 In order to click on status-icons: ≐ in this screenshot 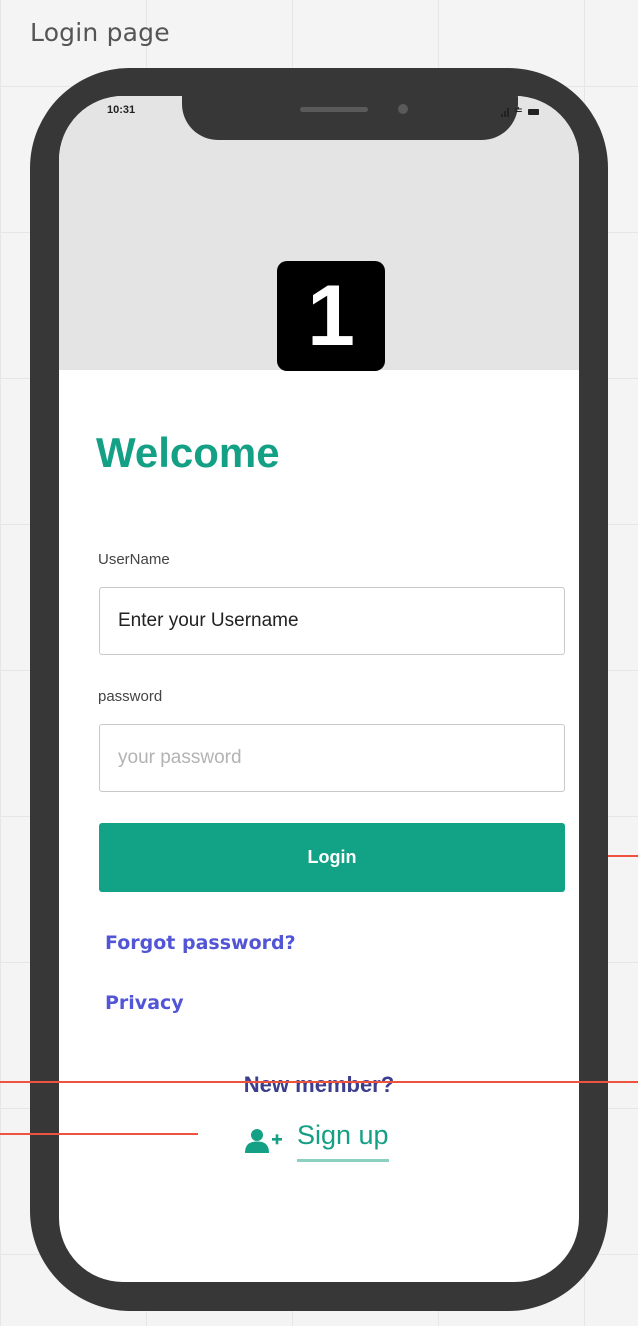, I will do `click(519, 111)`.